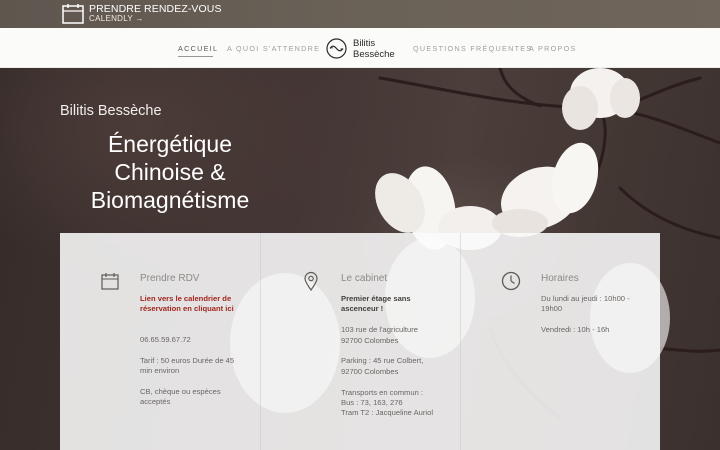 The width and height of the screenshot is (720, 450). Describe the element at coordinates (195, 56) in the screenshot. I see `active-nav-underline` at that location.